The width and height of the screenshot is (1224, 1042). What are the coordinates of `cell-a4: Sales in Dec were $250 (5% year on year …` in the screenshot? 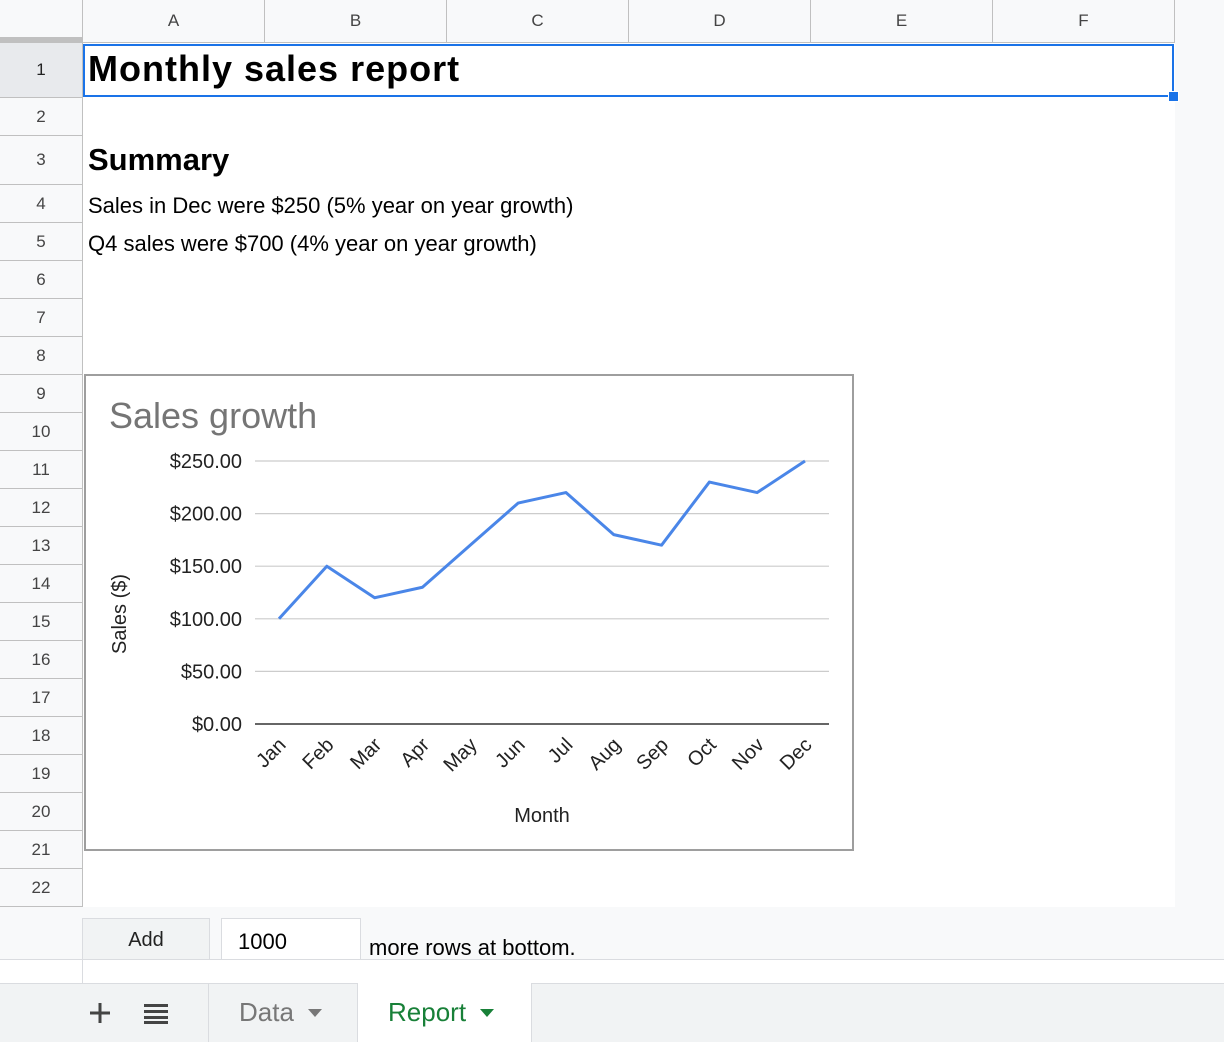 It's located at (330, 206).